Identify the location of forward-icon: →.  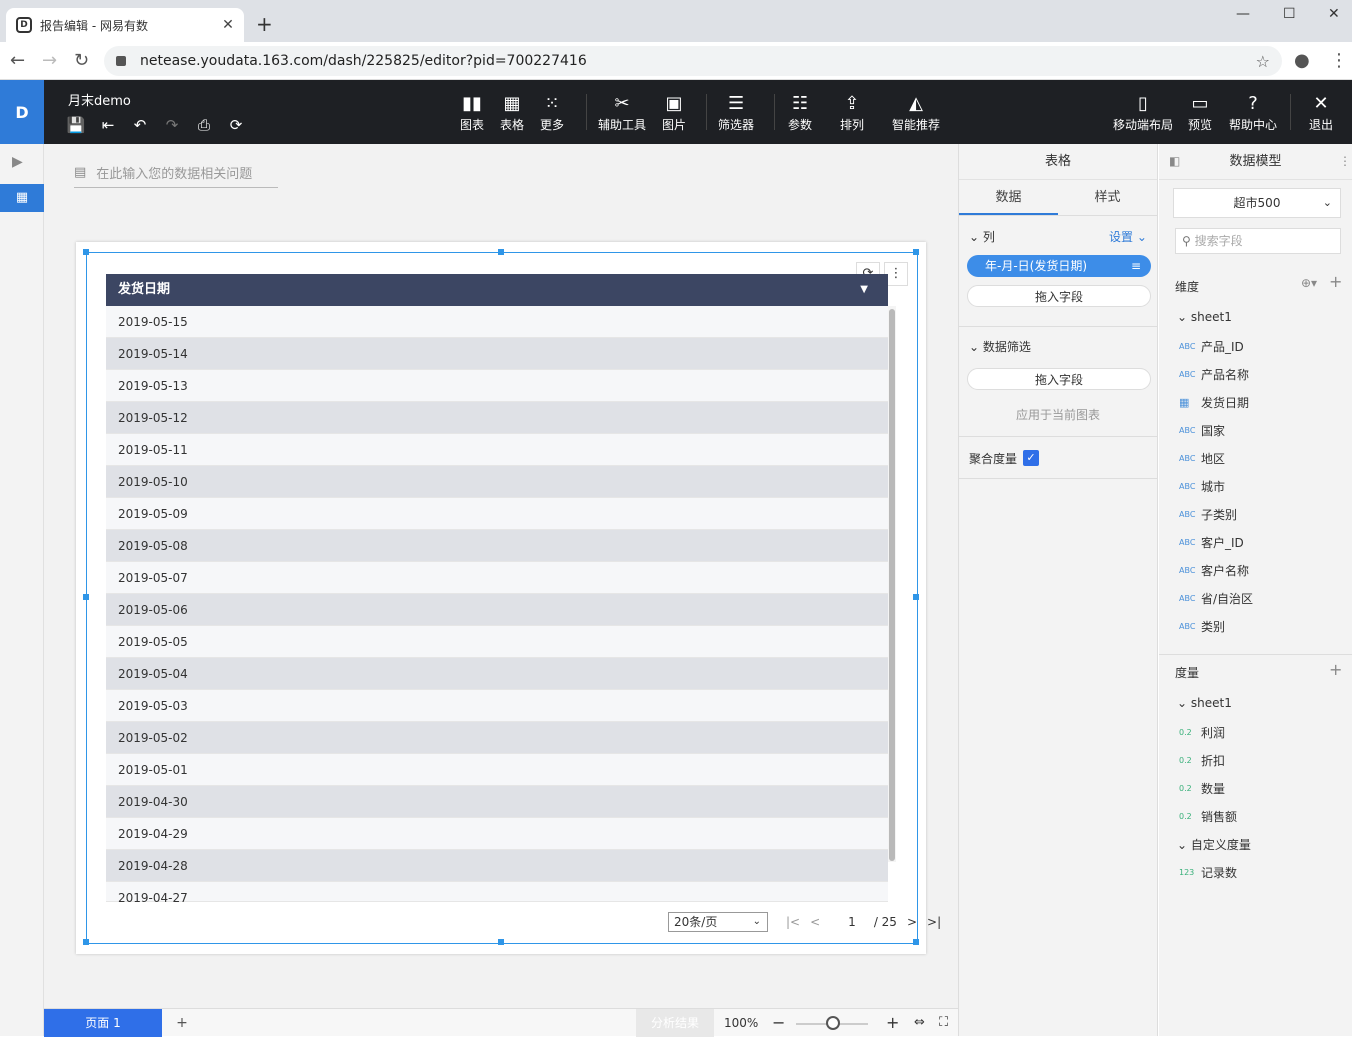
(49, 60).